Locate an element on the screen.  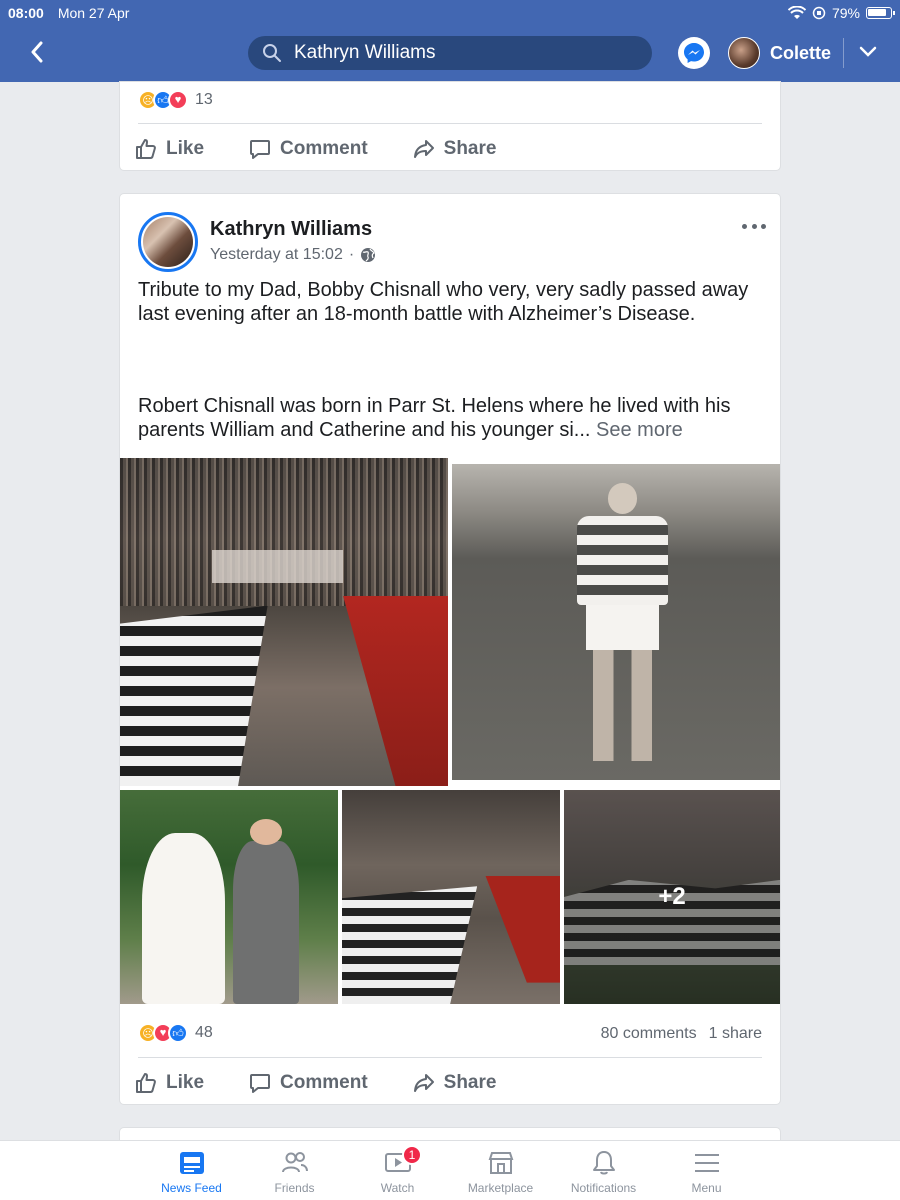
share-count: 1 share is located at coordinates (735, 1034).